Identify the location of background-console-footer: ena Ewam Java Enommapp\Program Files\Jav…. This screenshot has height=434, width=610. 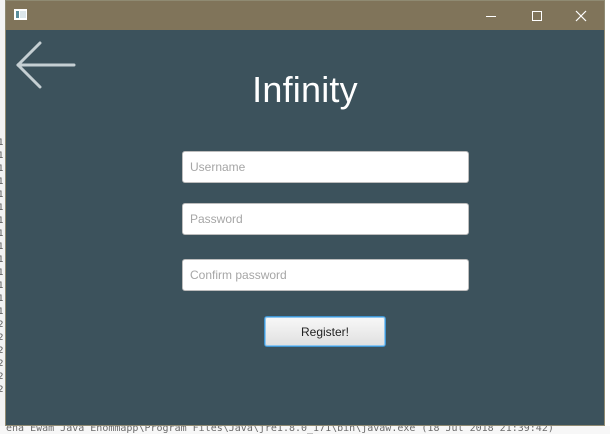
(305, 430).